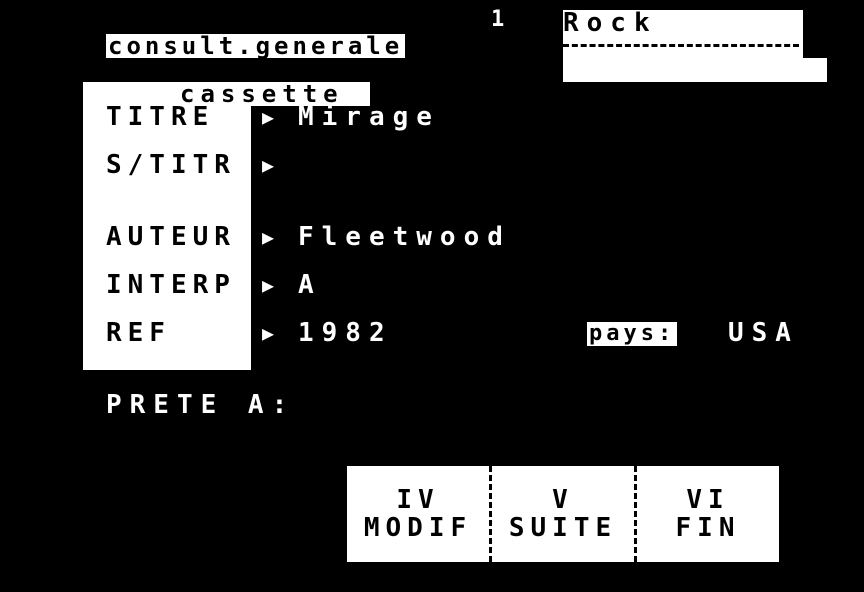 This screenshot has height=592, width=864. Describe the element at coordinates (201, 405) in the screenshot. I see `loan-label: PRETE A:` at that location.